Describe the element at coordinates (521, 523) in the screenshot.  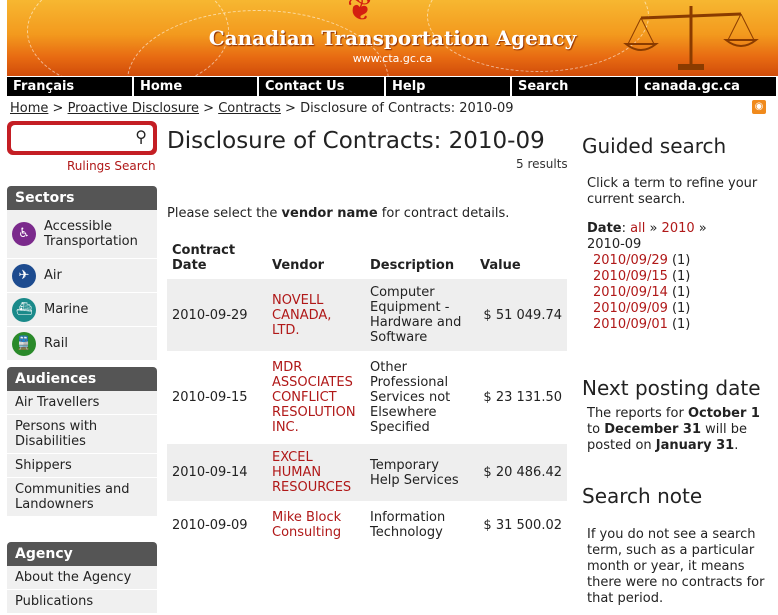
I see `value-cell: $ 31 500.02` at that location.